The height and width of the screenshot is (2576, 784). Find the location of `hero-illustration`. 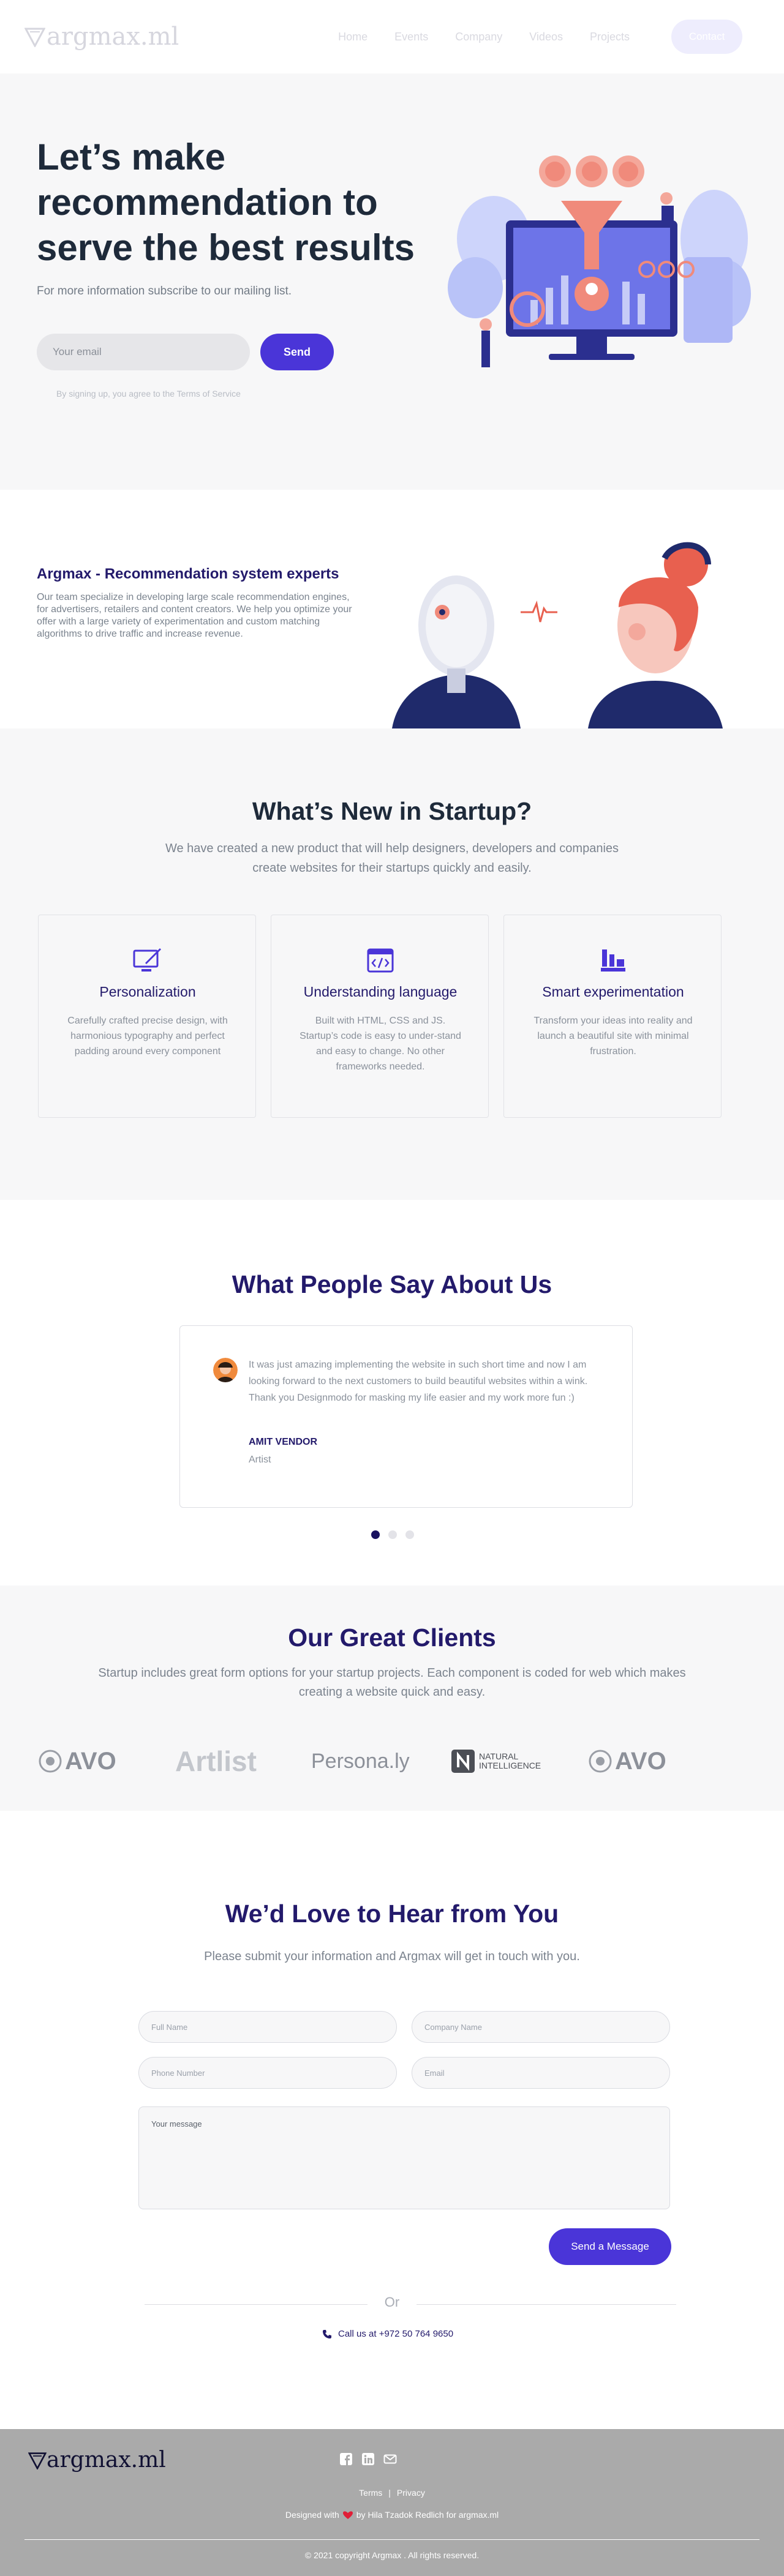

hero-illustration is located at coordinates (600, 261).